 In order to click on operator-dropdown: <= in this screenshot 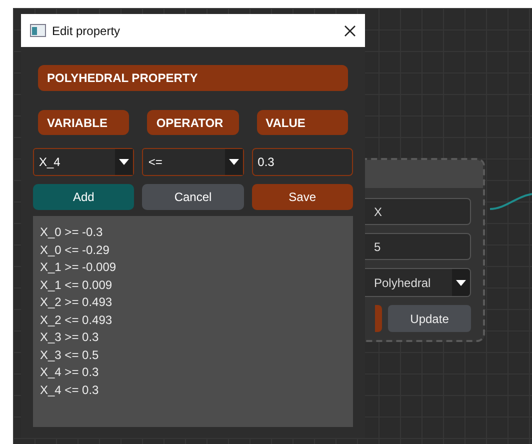, I will do `click(193, 162)`.